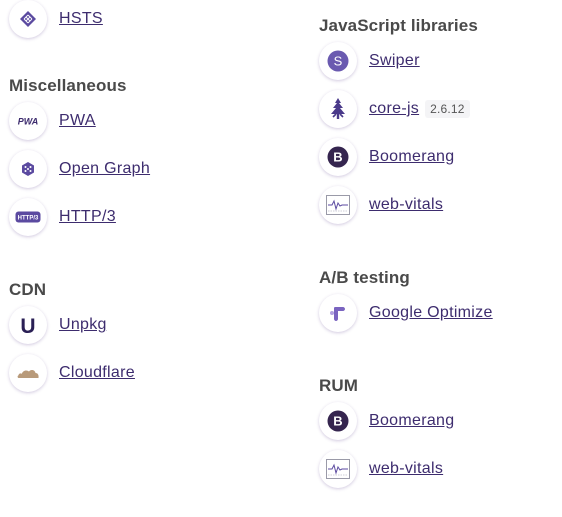 This screenshot has height=517, width=562. What do you see at coordinates (149, 217) in the screenshot?
I see `technology-item-http3: HTTP/3 HTTP/3` at bounding box center [149, 217].